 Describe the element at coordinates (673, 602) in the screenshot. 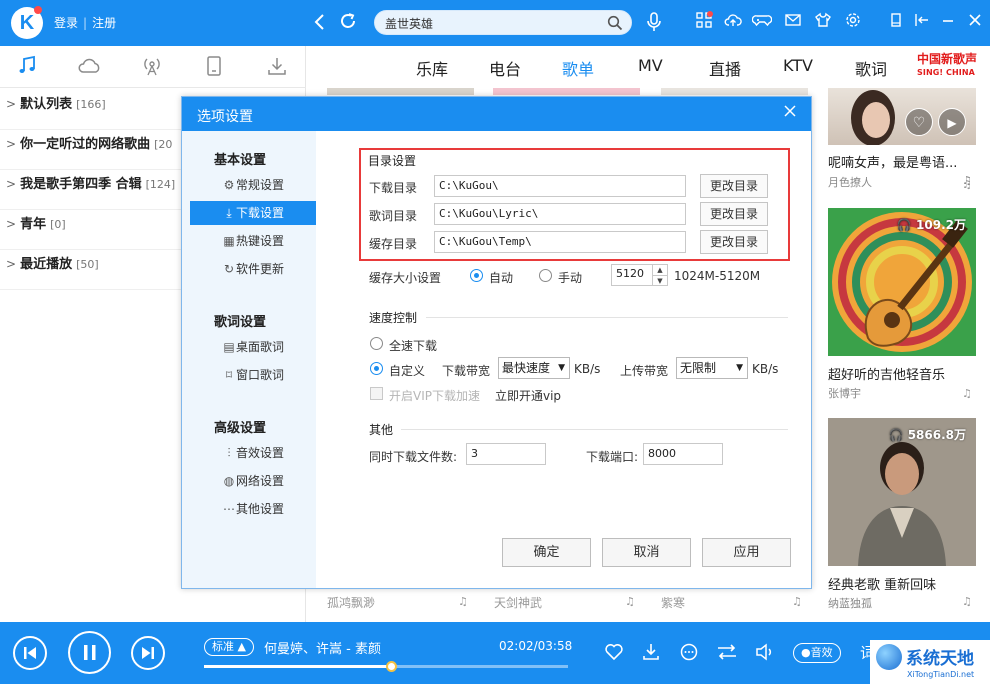

I see `card-author: 紫寒` at that location.